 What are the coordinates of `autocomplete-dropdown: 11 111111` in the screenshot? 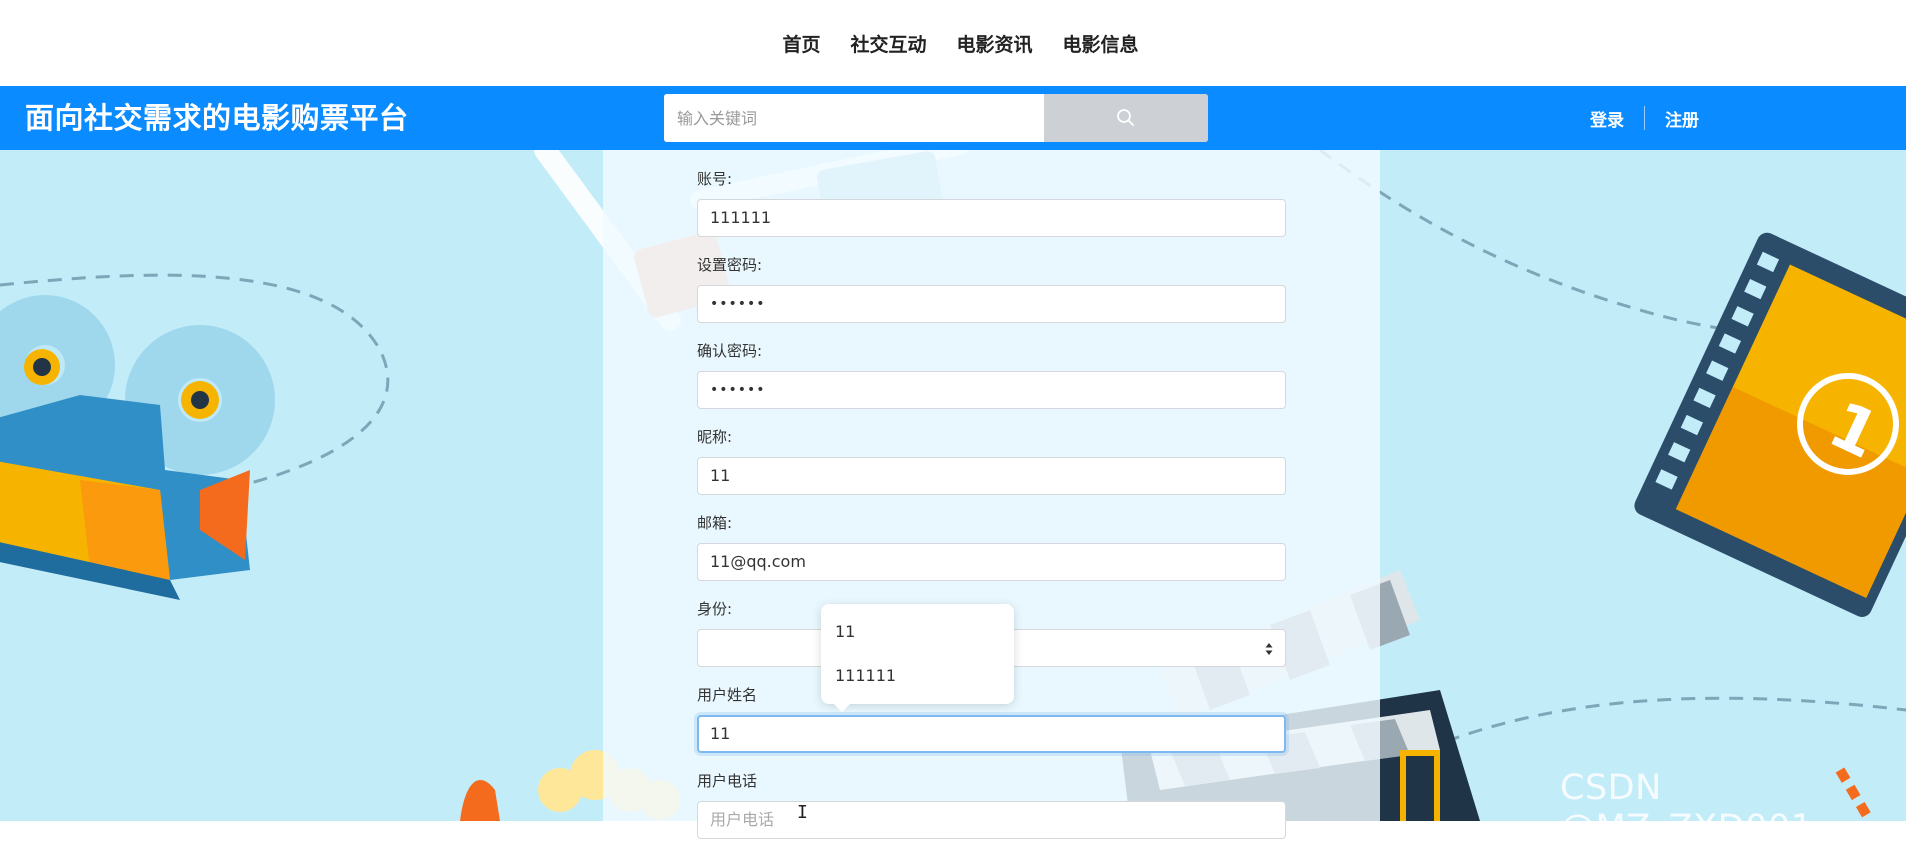 It's located at (917, 658).